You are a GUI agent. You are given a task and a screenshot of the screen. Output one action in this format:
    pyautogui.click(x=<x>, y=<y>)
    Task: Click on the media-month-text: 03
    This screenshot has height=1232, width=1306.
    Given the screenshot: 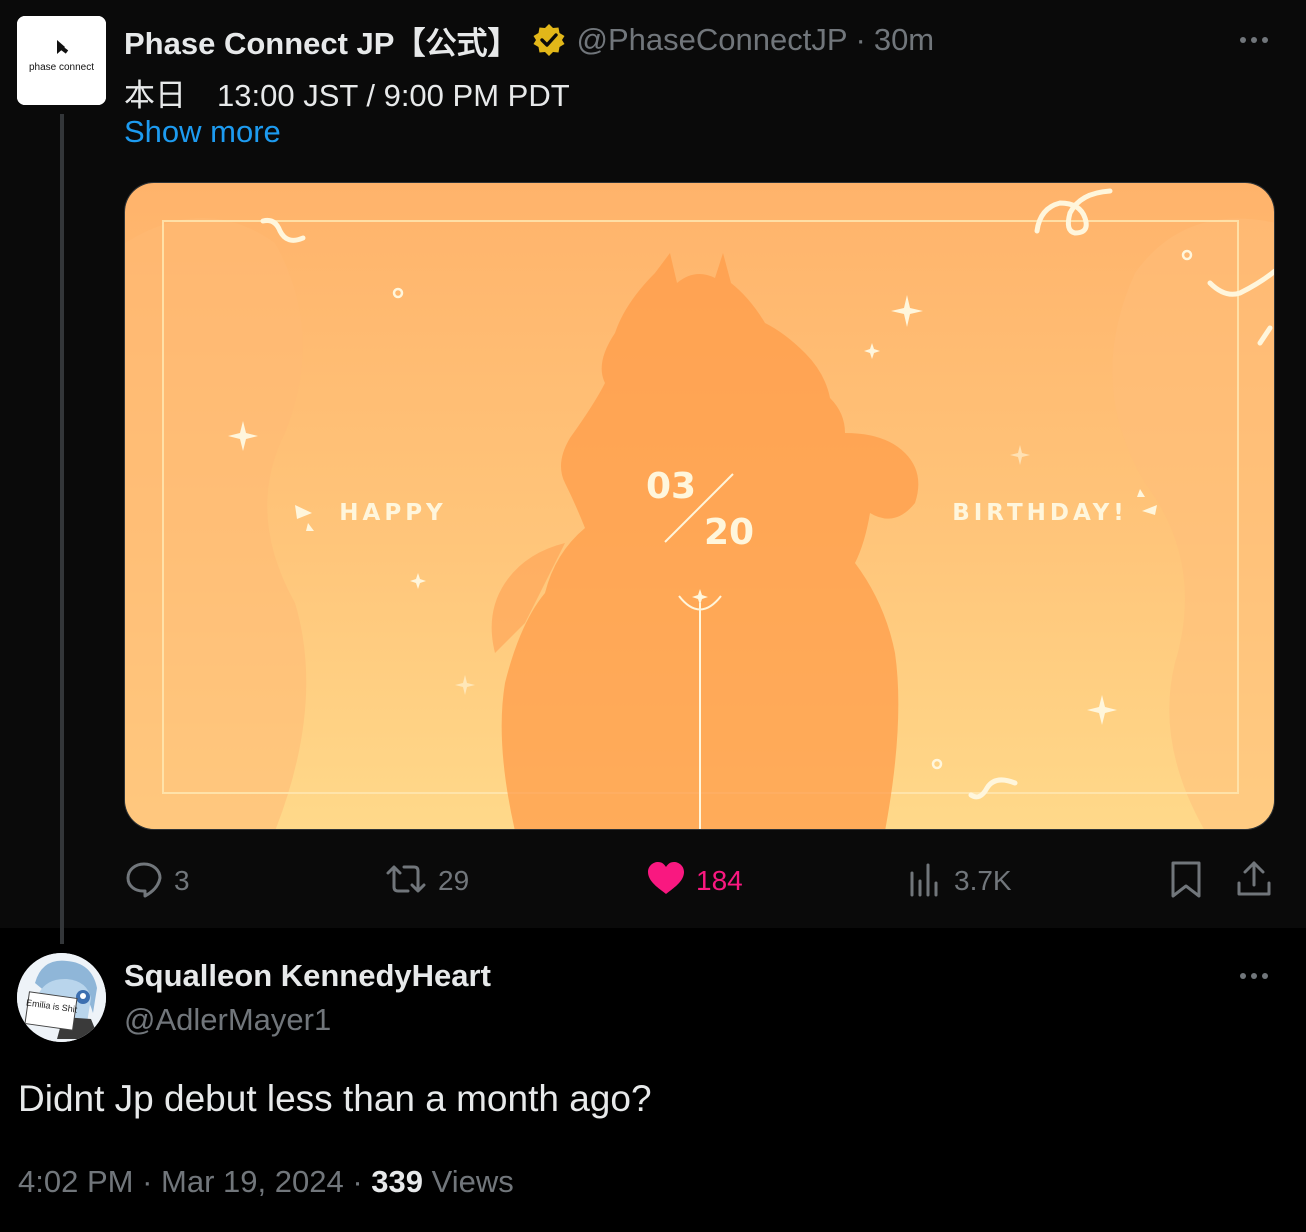 What is the action you would take?
    pyautogui.click(x=671, y=486)
    